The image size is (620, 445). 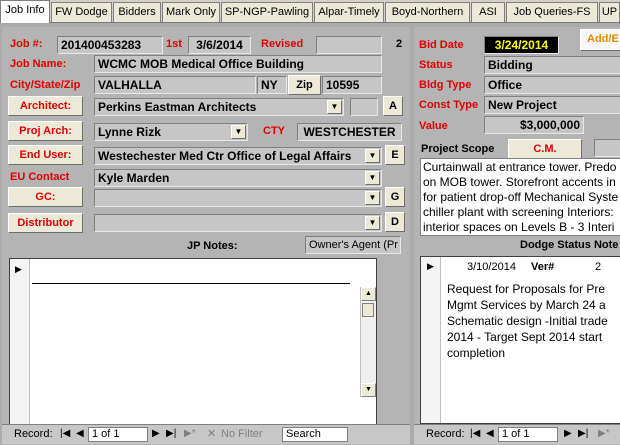 I want to click on distributor-combo: ▼, so click(x=238, y=223).